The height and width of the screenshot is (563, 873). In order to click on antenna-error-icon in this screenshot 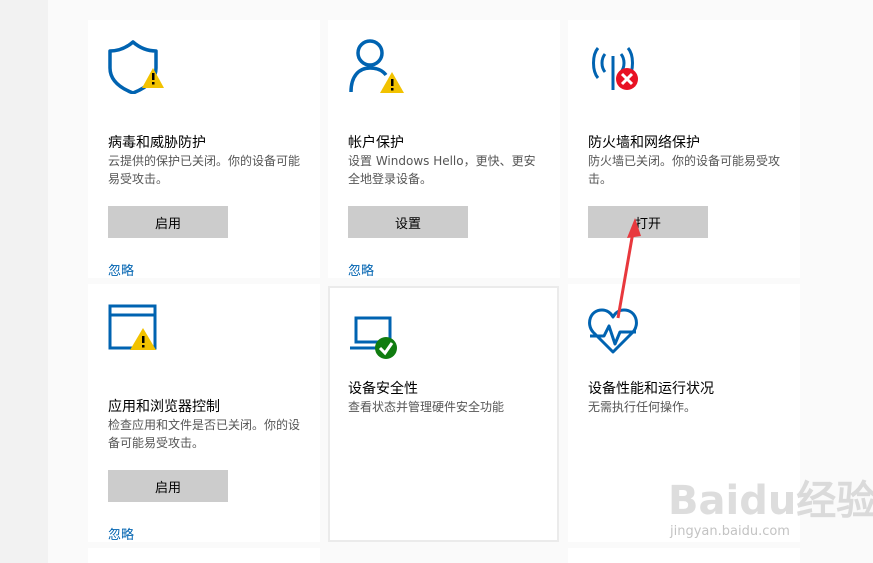, I will do `click(615, 68)`.